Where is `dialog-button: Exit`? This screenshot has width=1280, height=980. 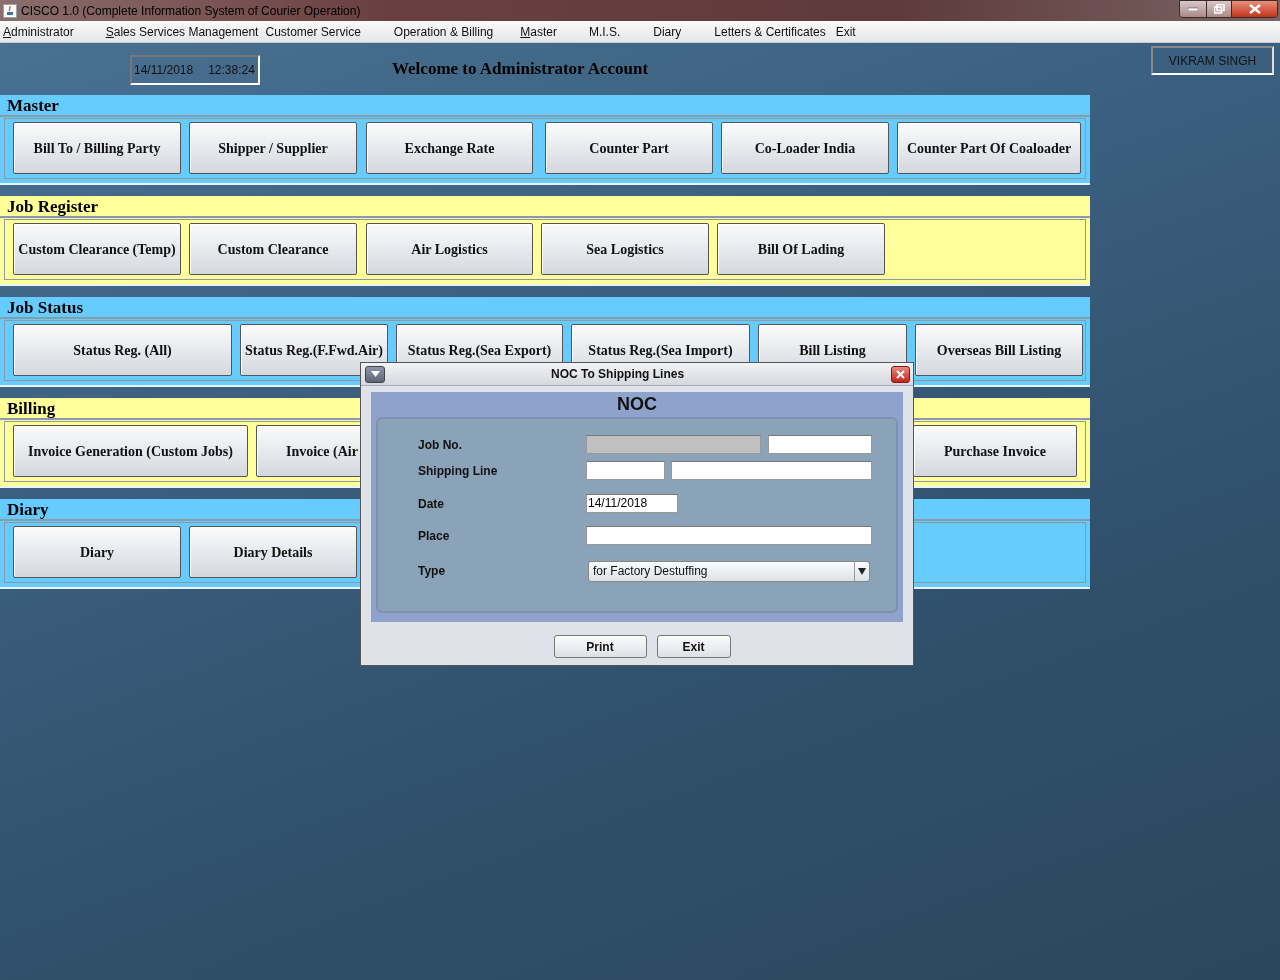 dialog-button: Exit is located at coordinates (693, 646).